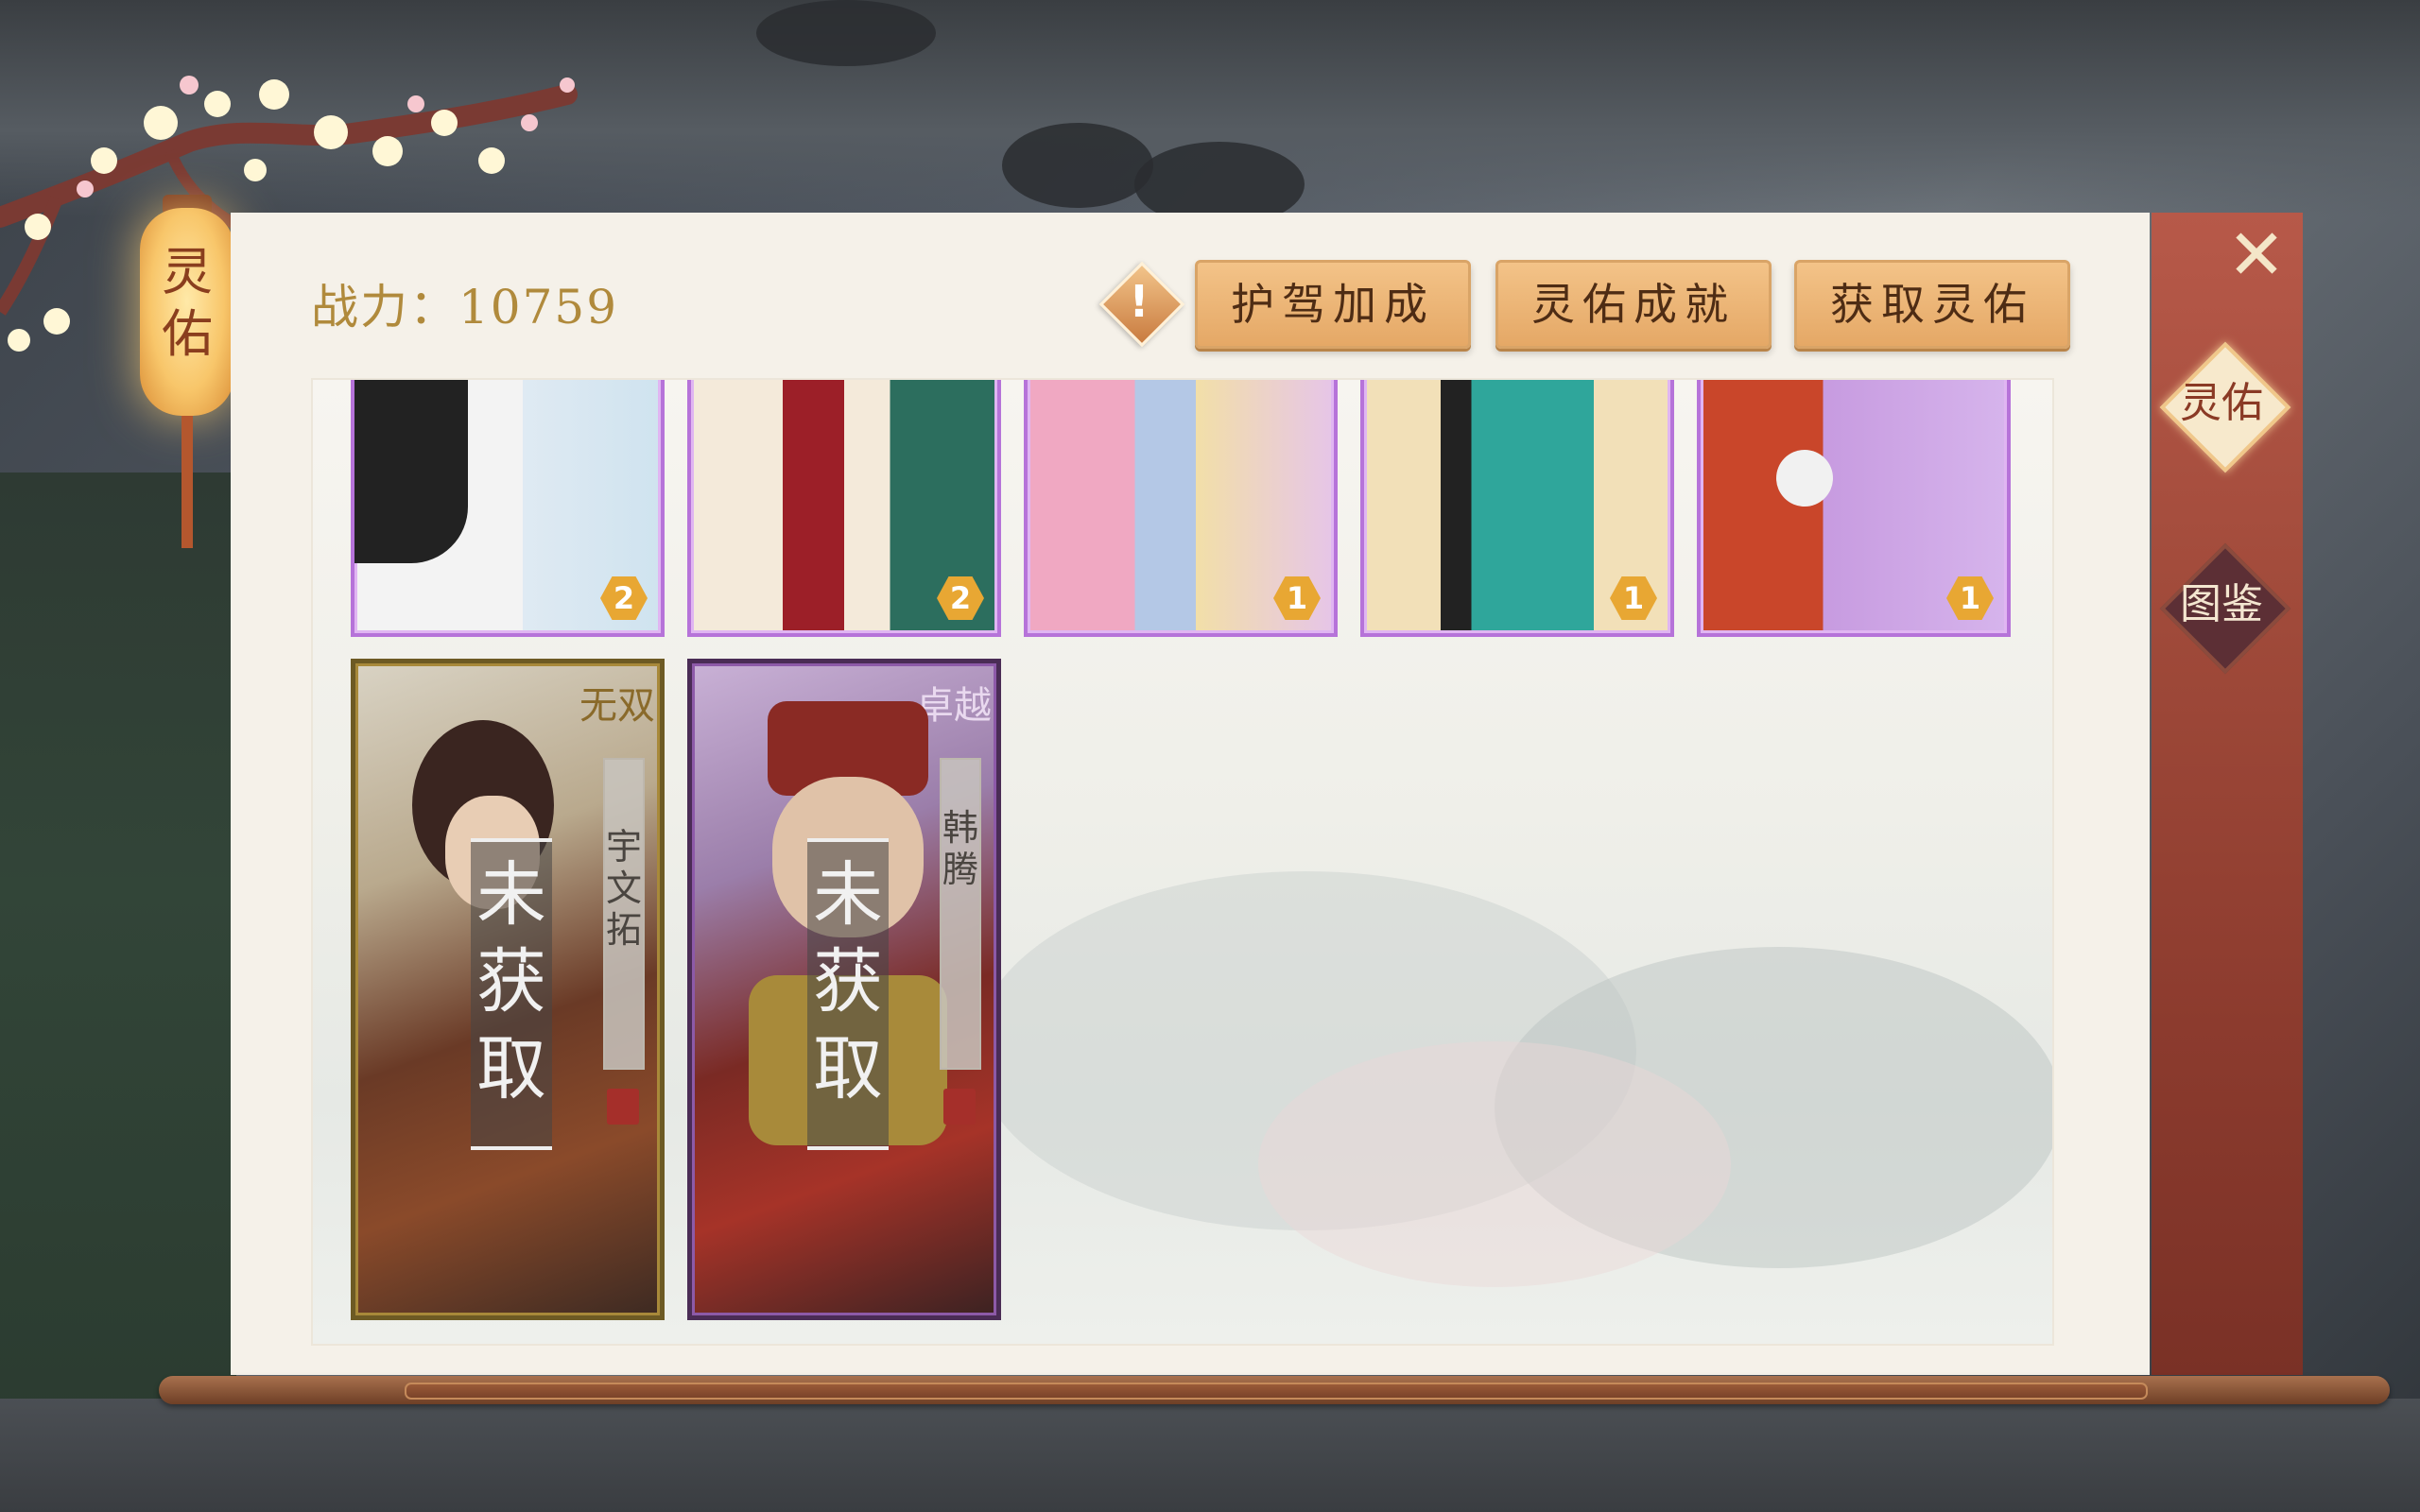 This screenshot has width=2420, height=1512. I want to click on tab-collection-label: 图鉴, so click(2221, 604).